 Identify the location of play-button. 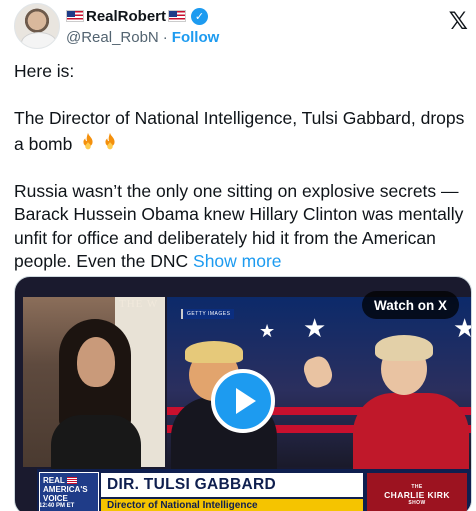
(243, 401).